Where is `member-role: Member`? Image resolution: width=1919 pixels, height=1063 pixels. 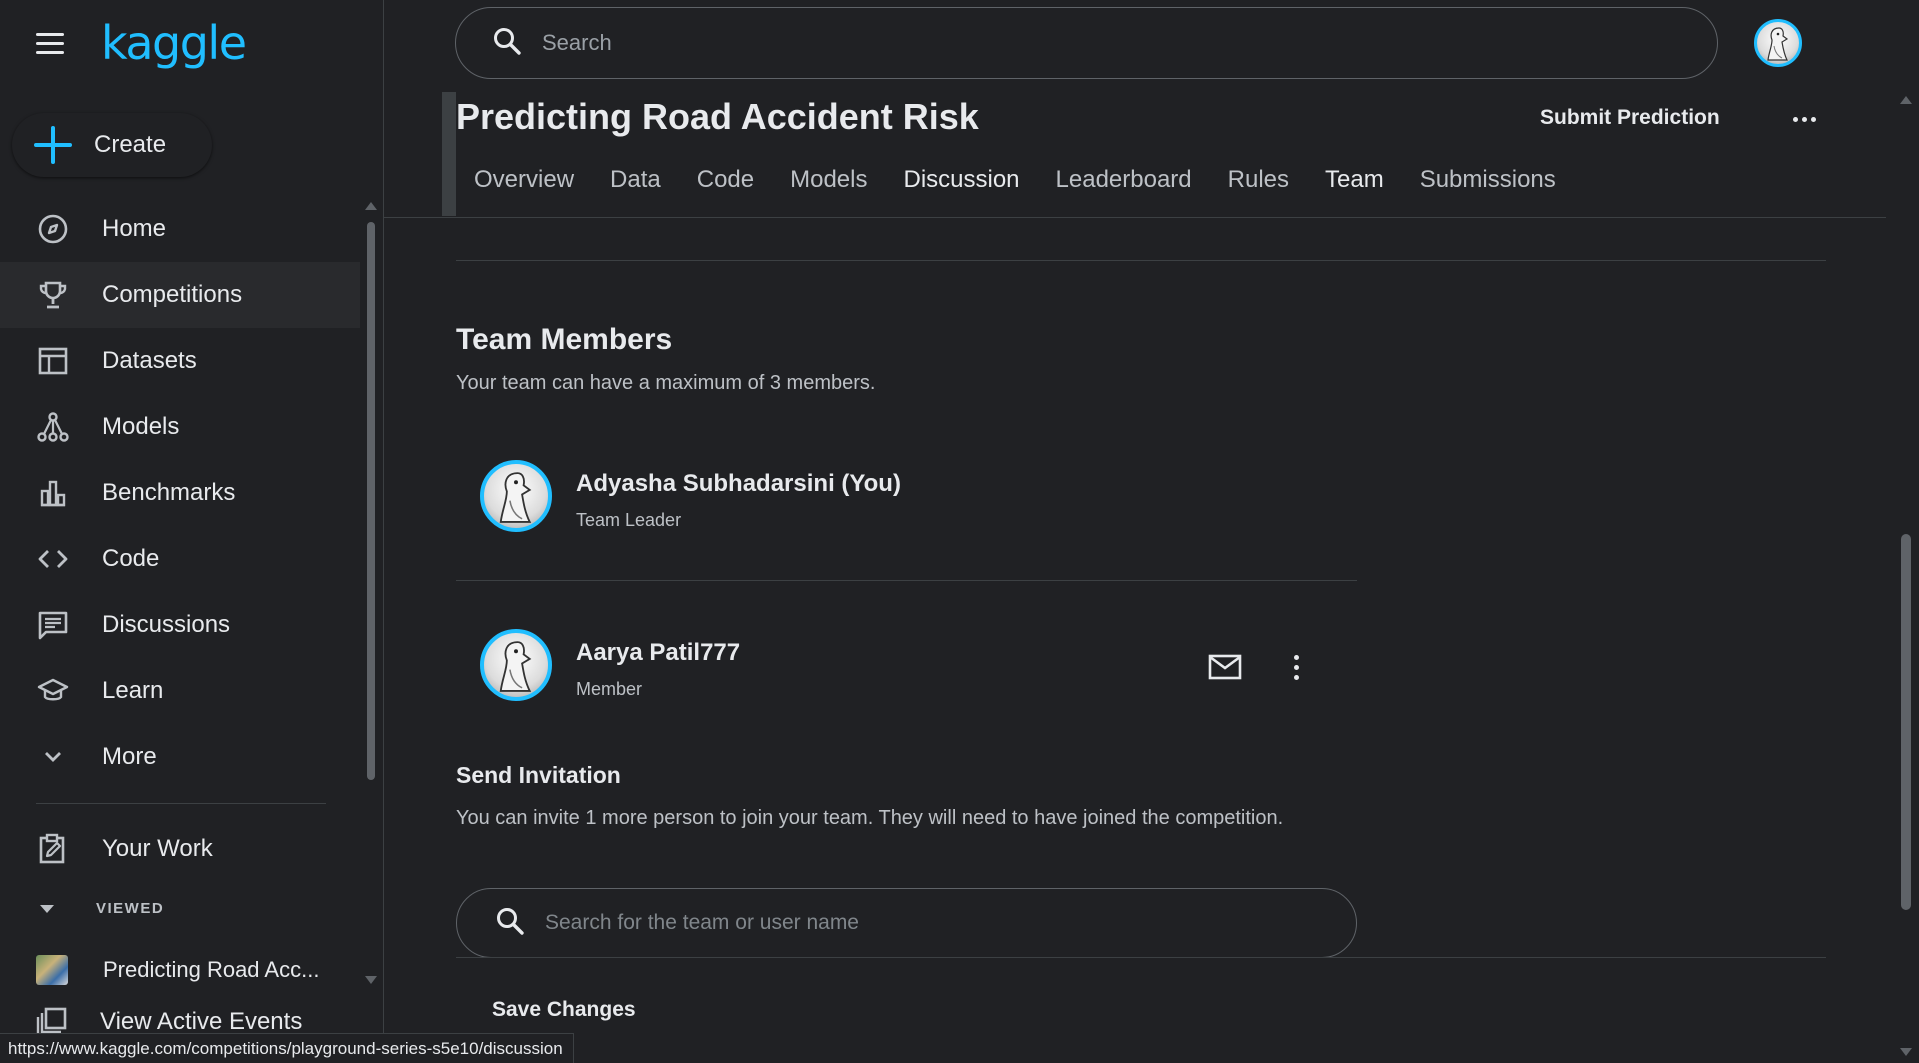 member-role: Member is located at coordinates (609, 689).